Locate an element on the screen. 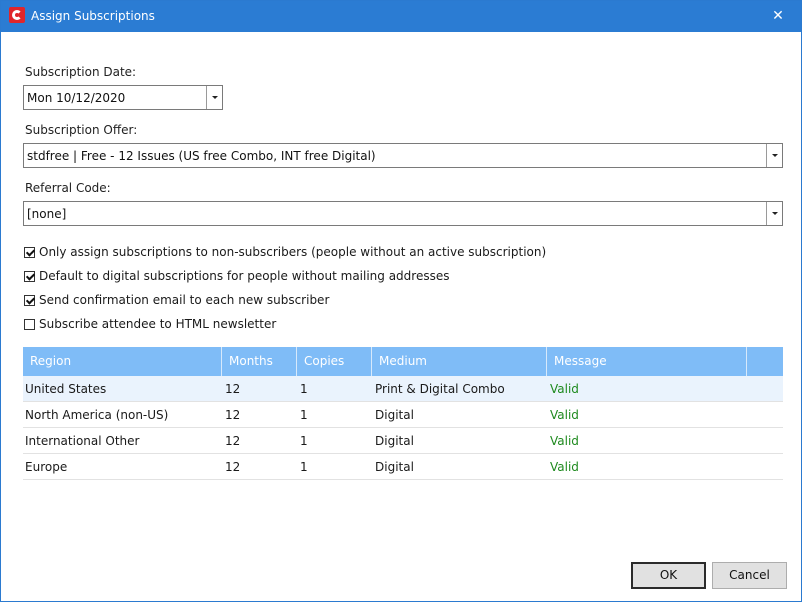 The height and width of the screenshot is (602, 802). confirmation-email-checkbox is located at coordinates (29, 300).